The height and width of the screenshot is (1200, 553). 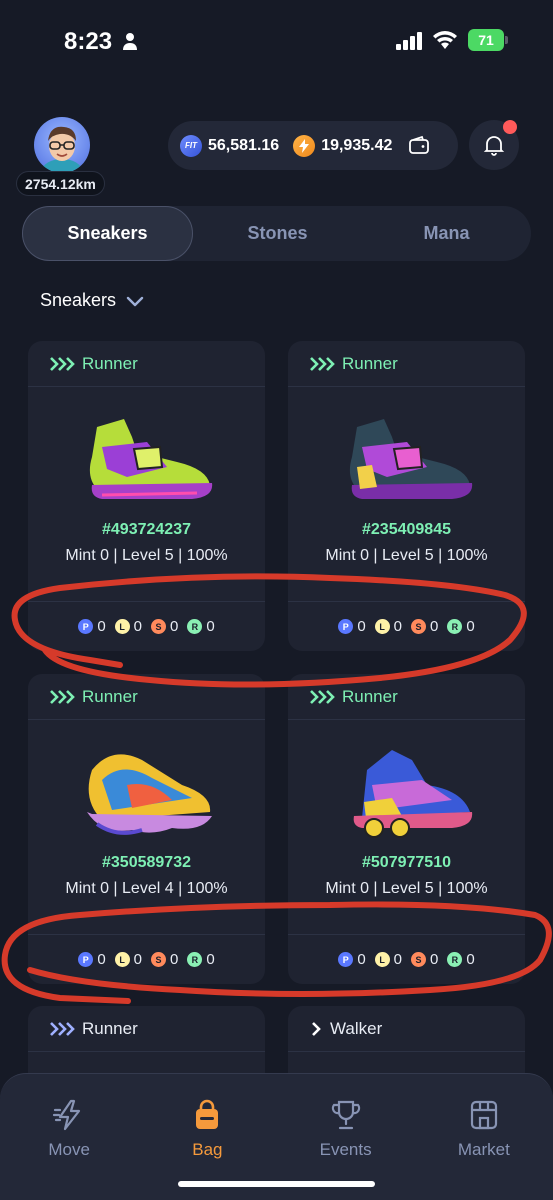 I want to click on tab-sneakers: Sneakers, so click(x=107, y=233).